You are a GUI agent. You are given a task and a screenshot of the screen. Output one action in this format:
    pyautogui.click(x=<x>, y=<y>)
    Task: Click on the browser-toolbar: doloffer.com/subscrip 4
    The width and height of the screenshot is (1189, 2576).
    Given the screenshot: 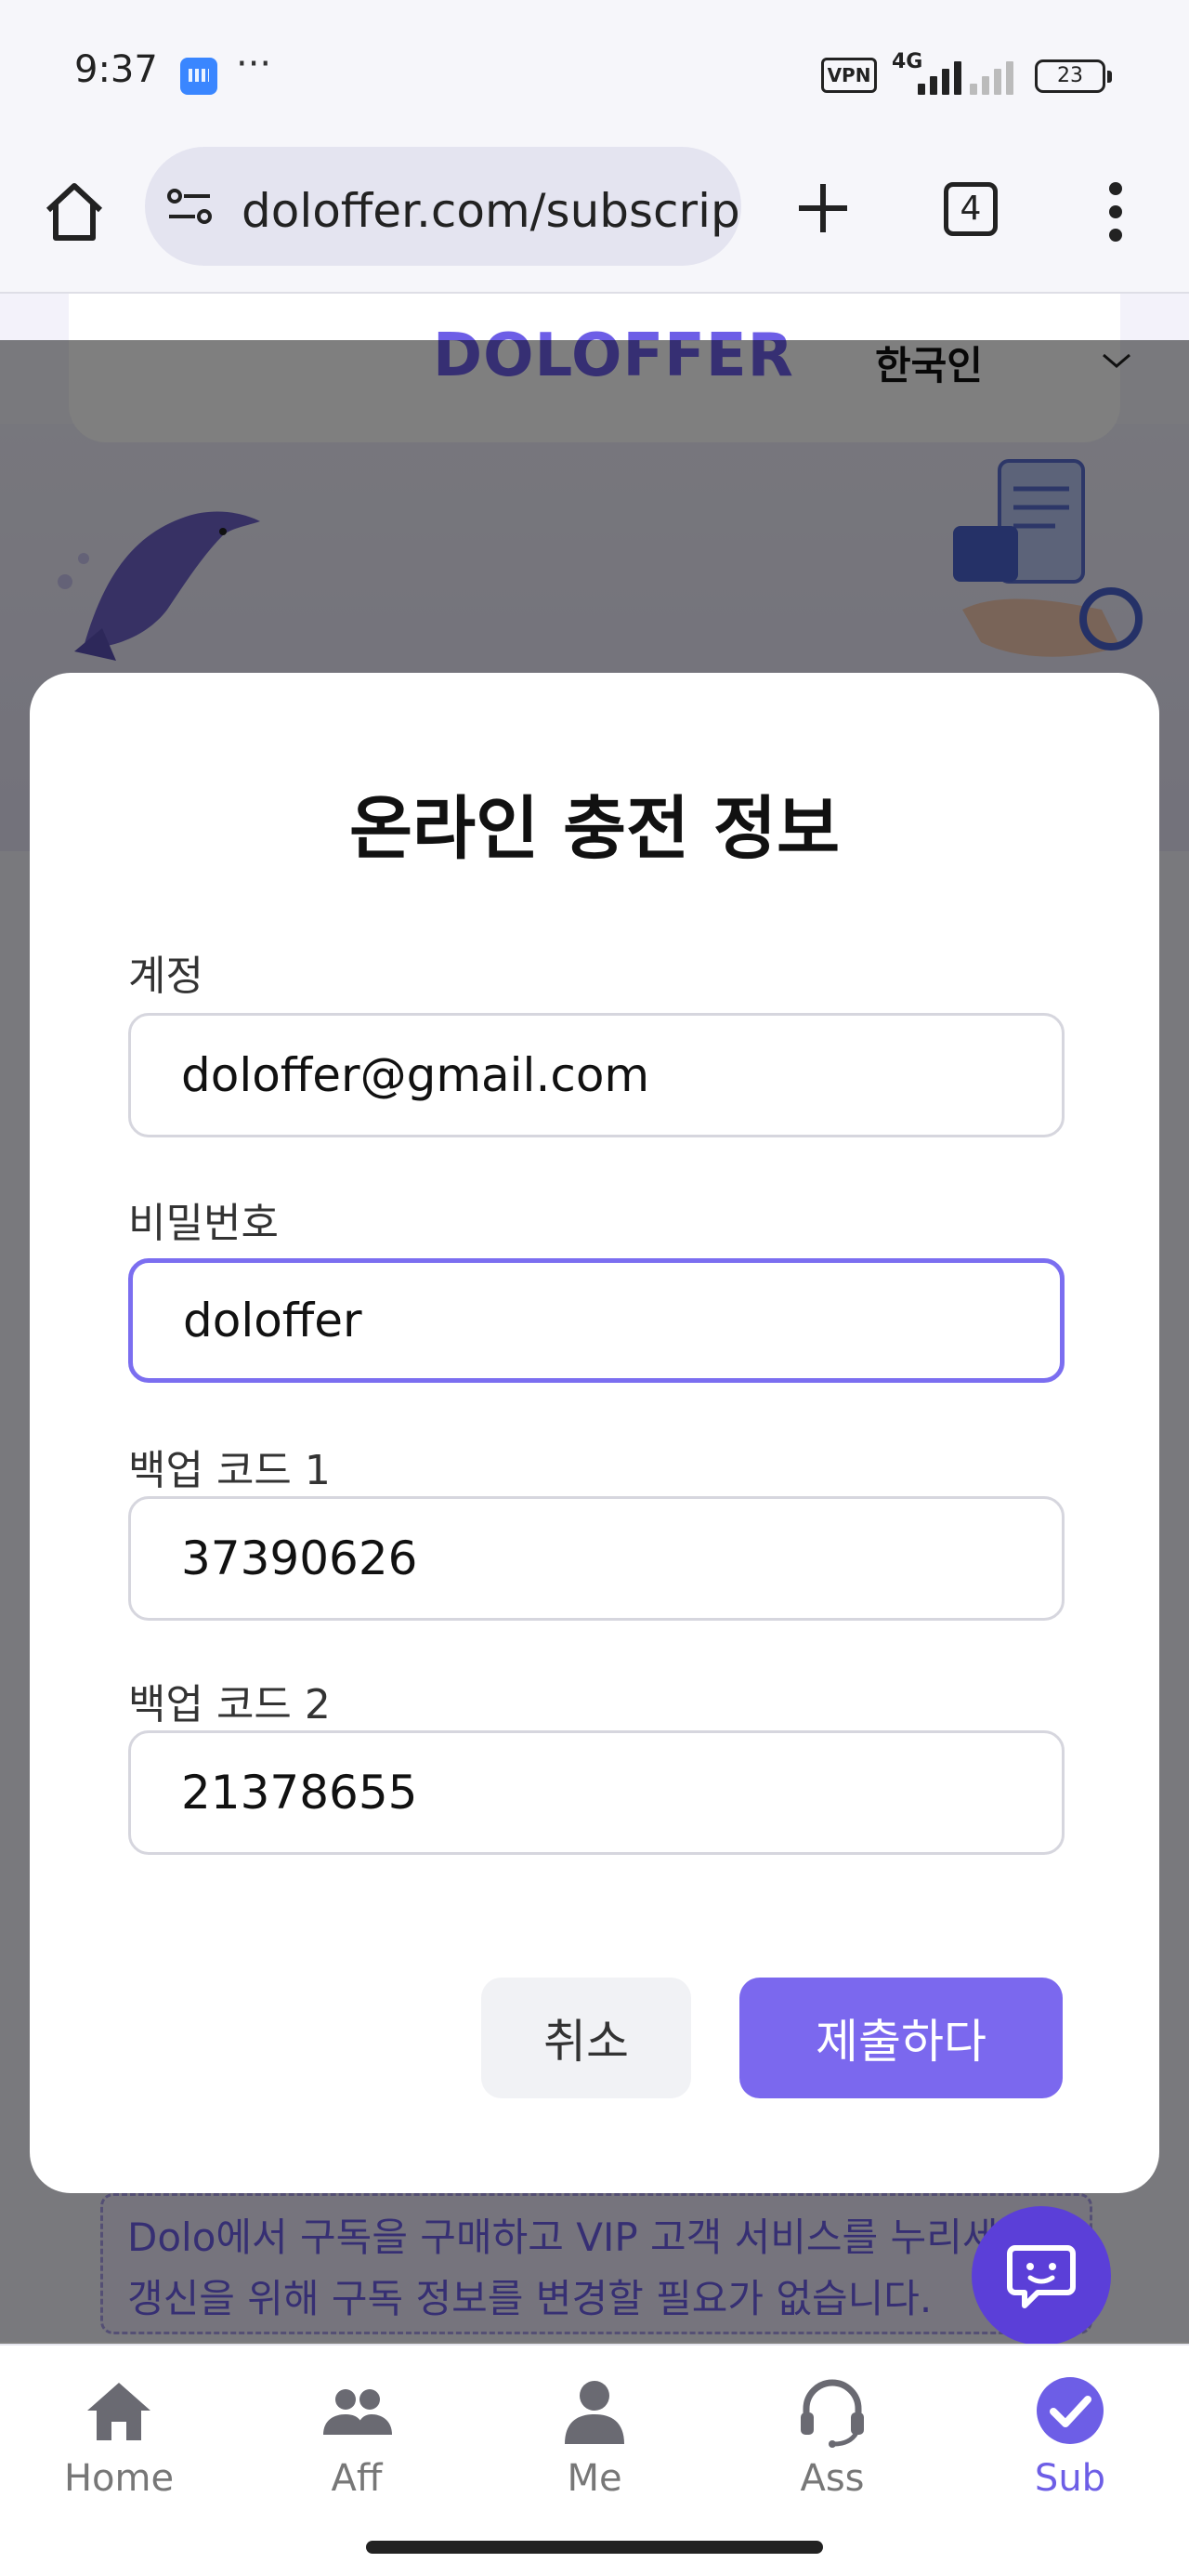 What is the action you would take?
    pyautogui.click(x=594, y=216)
    